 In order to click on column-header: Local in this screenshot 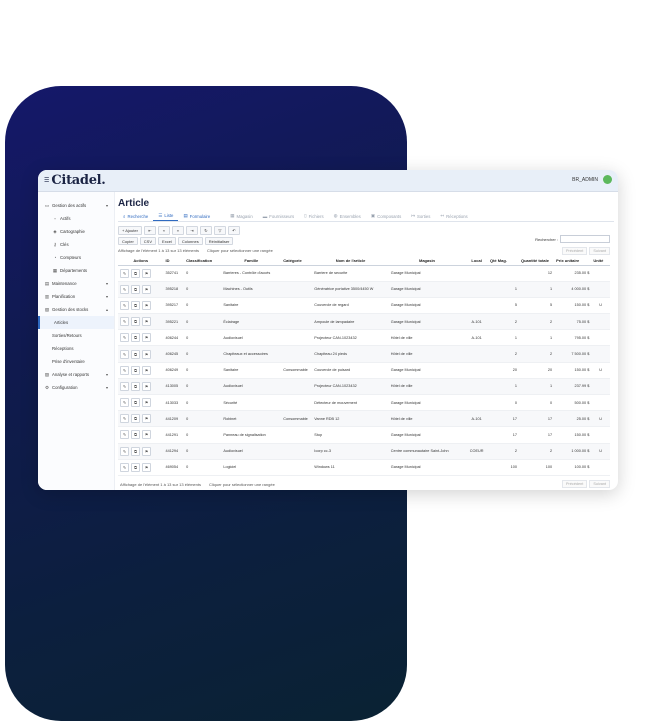, I will do `click(476, 261)`.